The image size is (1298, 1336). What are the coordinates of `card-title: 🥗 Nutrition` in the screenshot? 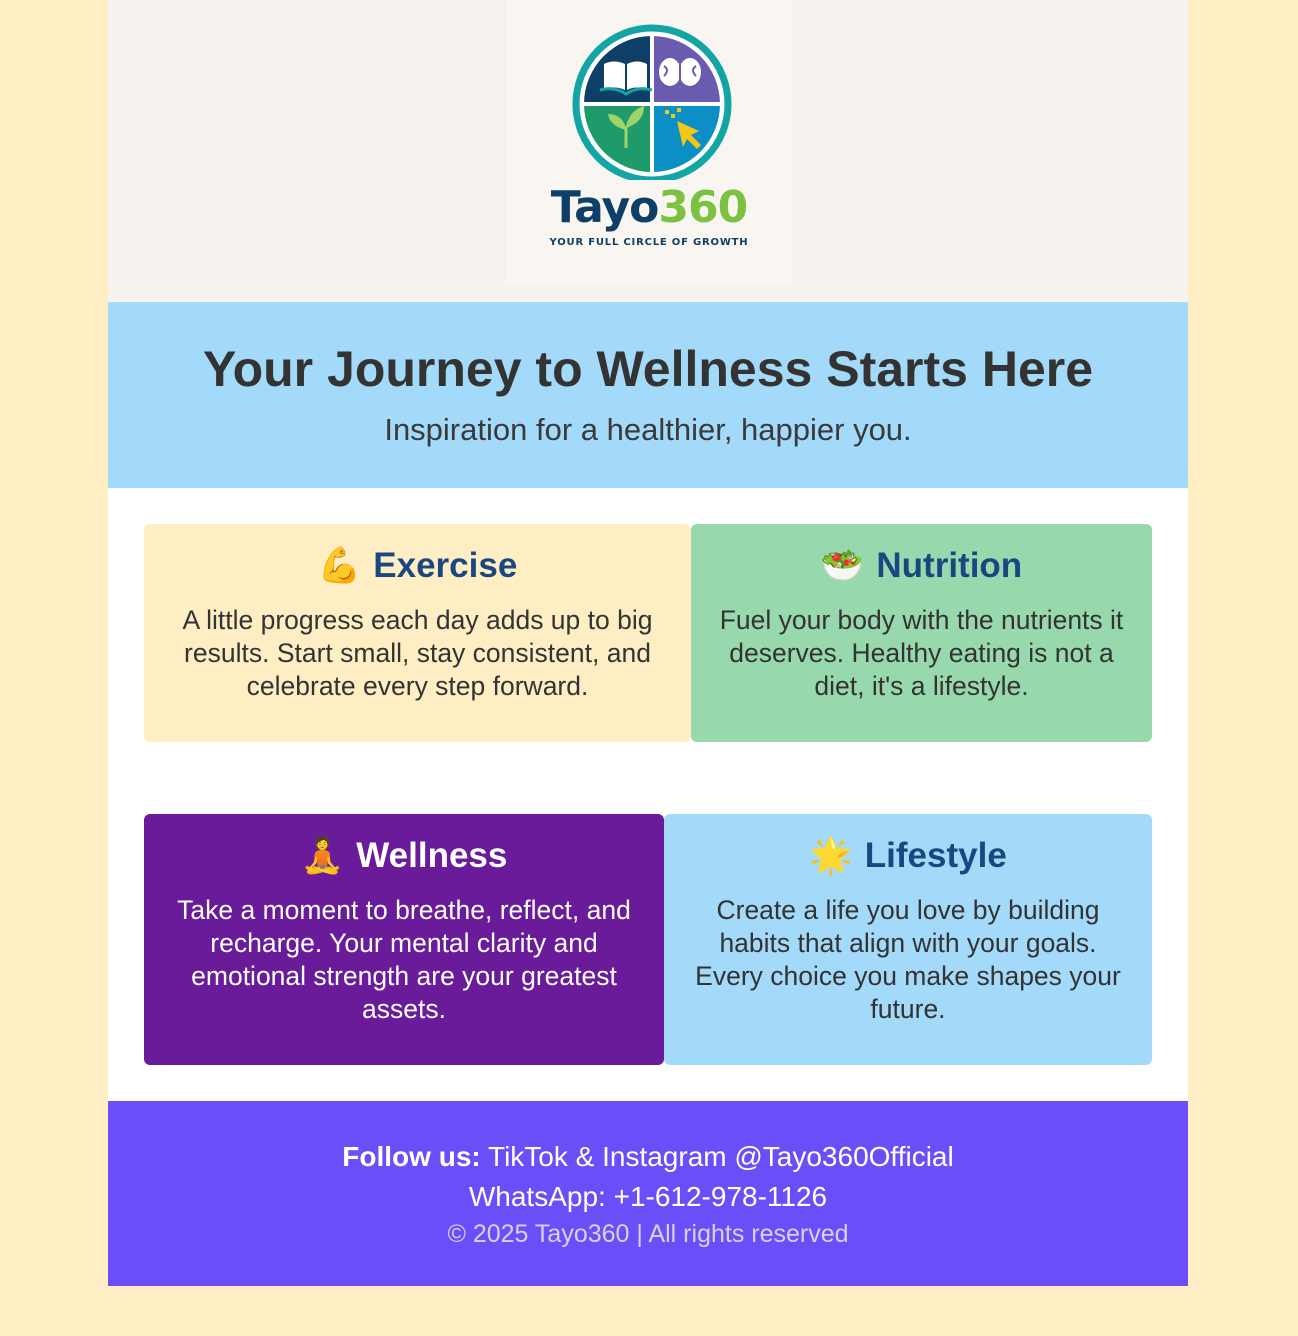 It's located at (921, 566).